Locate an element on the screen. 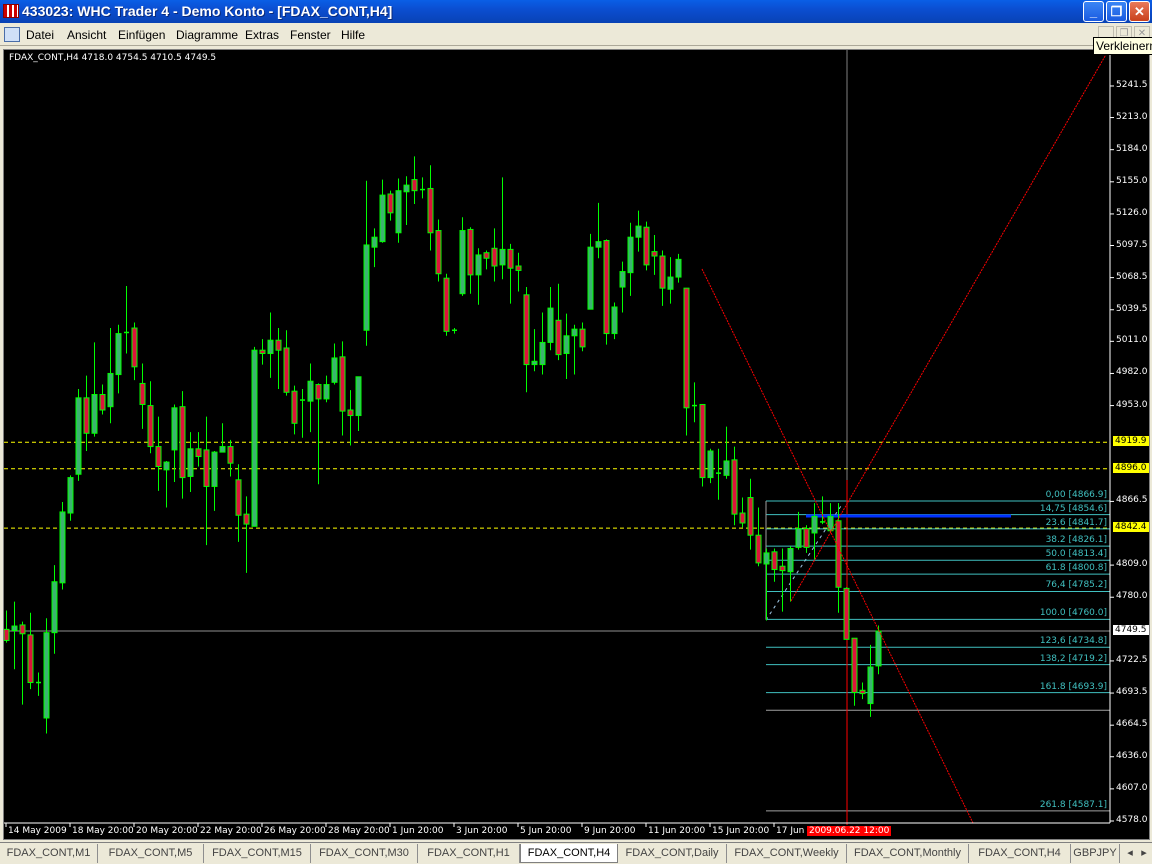  tab-fdax-cont-monthly: FDAX_CONT,Monthly is located at coordinates (908, 853).